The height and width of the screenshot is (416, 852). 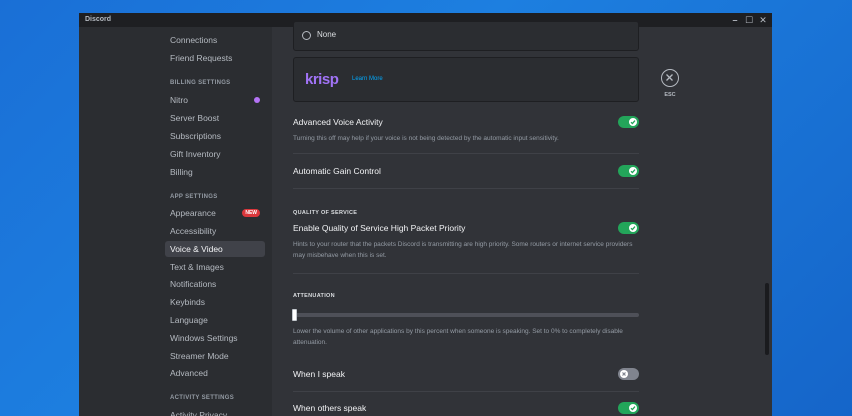 What do you see at coordinates (466, 315) in the screenshot?
I see `attenuation-slider-track` at bounding box center [466, 315].